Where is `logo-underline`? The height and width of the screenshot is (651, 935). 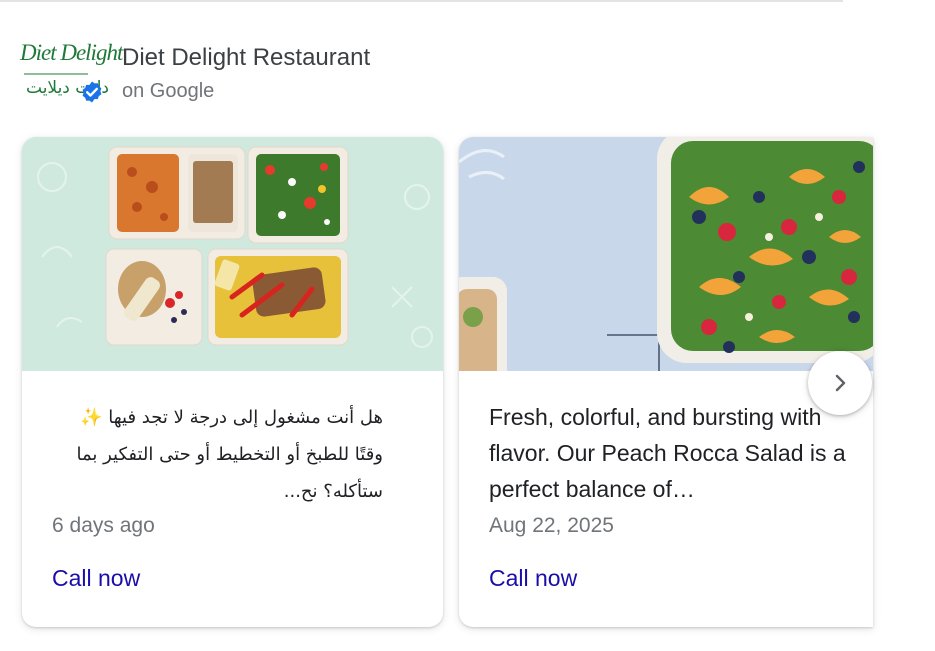 logo-underline is located at coordinates (56, 74).